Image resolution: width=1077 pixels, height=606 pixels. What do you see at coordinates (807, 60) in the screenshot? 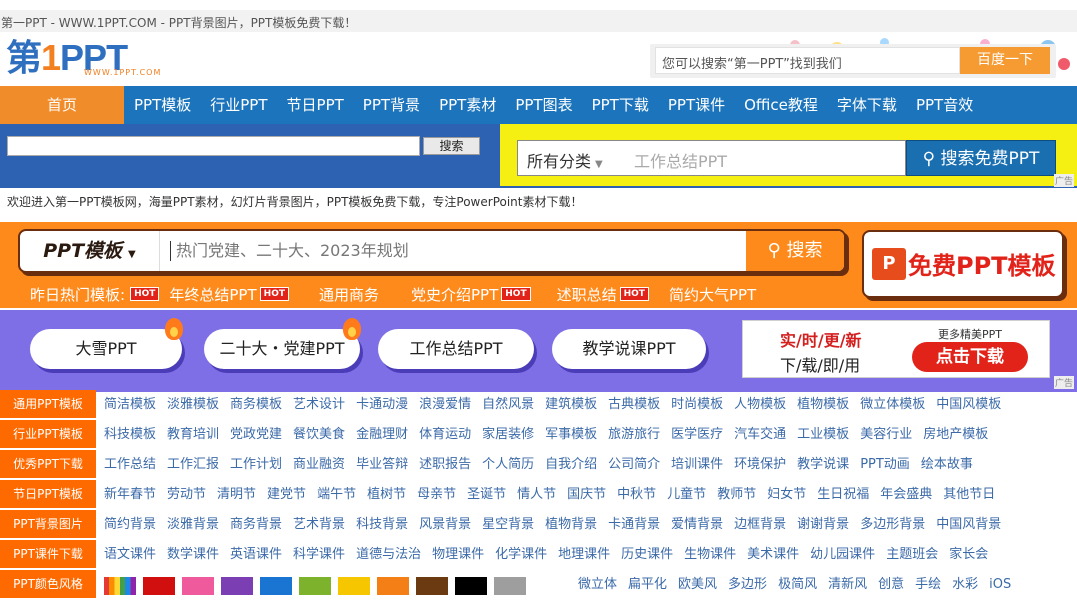
I see `baidu-search-input: 您可以搜索“第一PPT”找到我们` at bounding box center [807, 60].